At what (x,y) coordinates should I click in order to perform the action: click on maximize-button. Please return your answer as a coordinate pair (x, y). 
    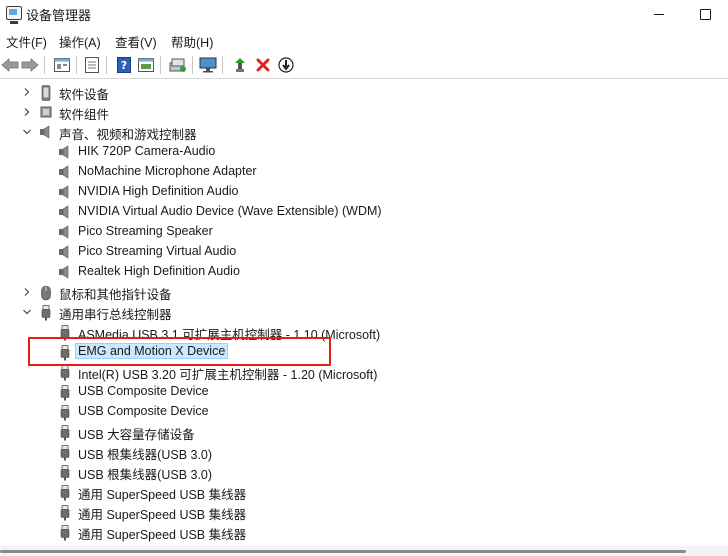
    Looking at the image, I should click on (705, 14).